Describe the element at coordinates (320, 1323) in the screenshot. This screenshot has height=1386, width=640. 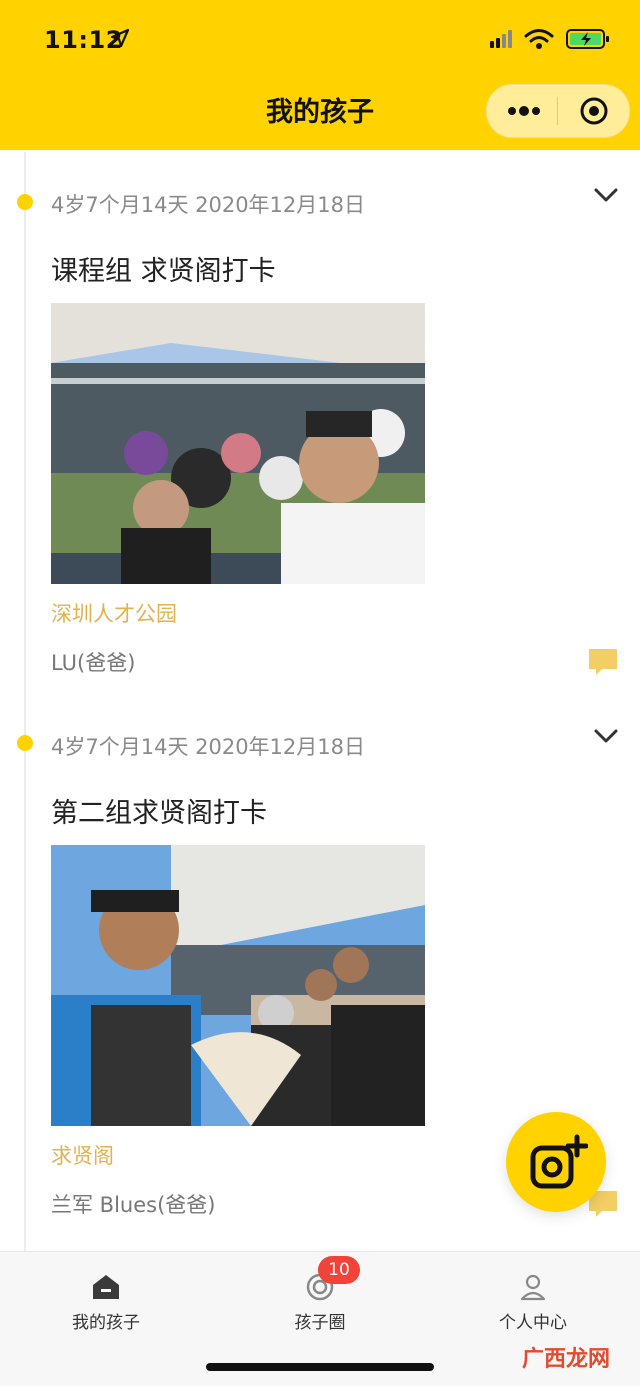
I see `tab-label: 孩子圈` at that location.